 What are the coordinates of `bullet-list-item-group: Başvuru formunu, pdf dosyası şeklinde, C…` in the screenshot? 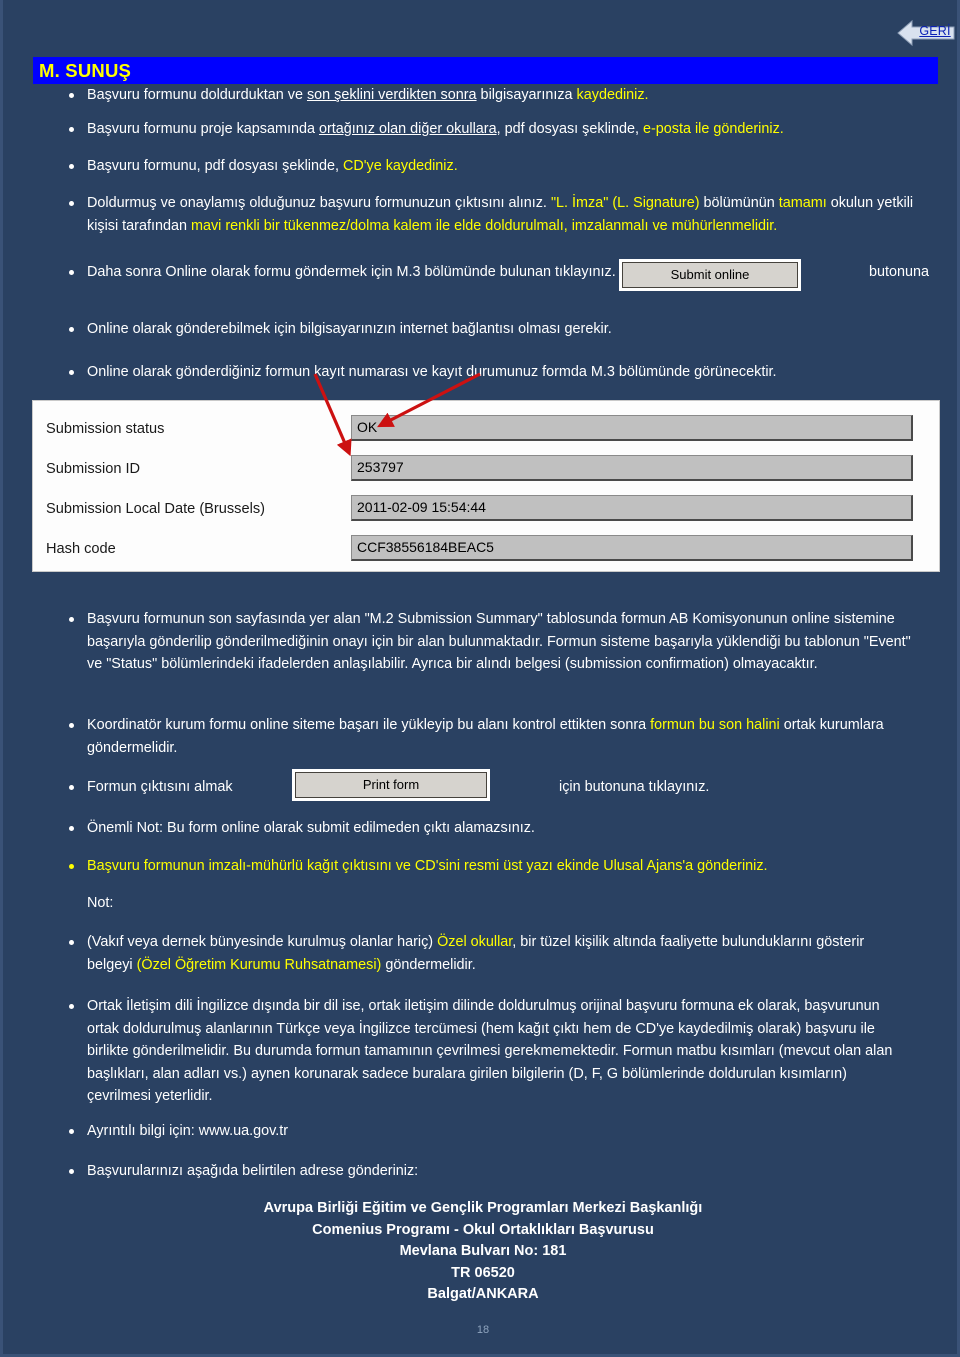 It's located at (495, 166).